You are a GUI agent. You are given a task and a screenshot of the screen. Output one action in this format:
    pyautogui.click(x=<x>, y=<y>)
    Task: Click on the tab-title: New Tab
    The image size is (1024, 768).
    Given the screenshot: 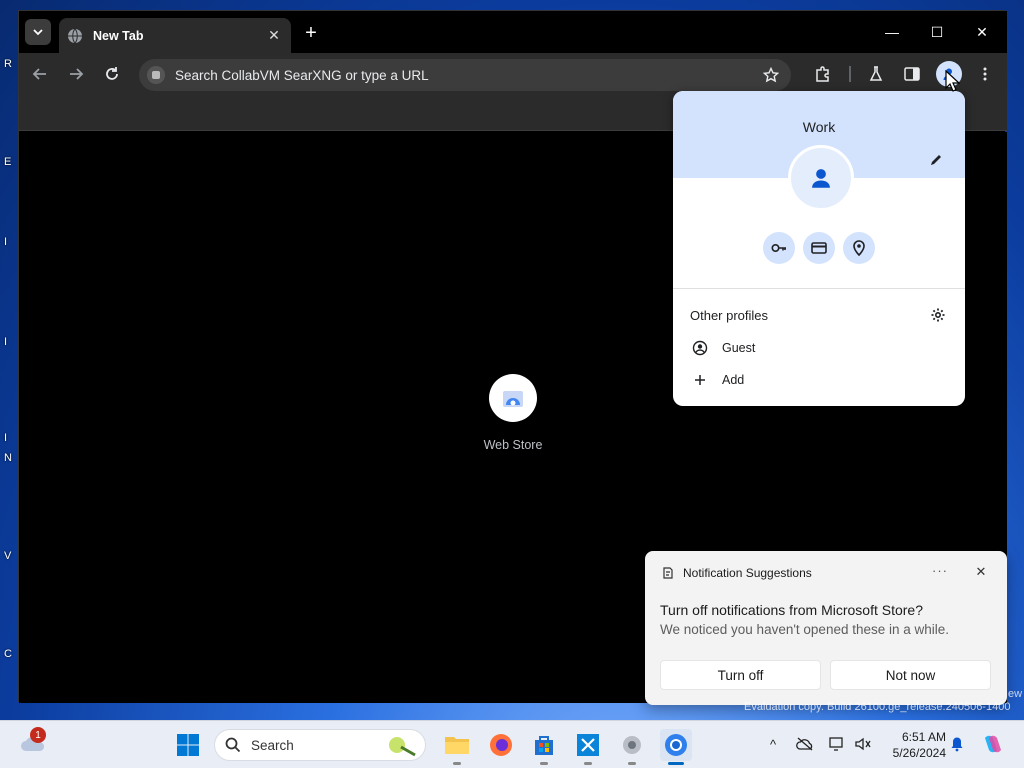 What is the action you would take?
    pyautogui.click(x=118, y=35)
    